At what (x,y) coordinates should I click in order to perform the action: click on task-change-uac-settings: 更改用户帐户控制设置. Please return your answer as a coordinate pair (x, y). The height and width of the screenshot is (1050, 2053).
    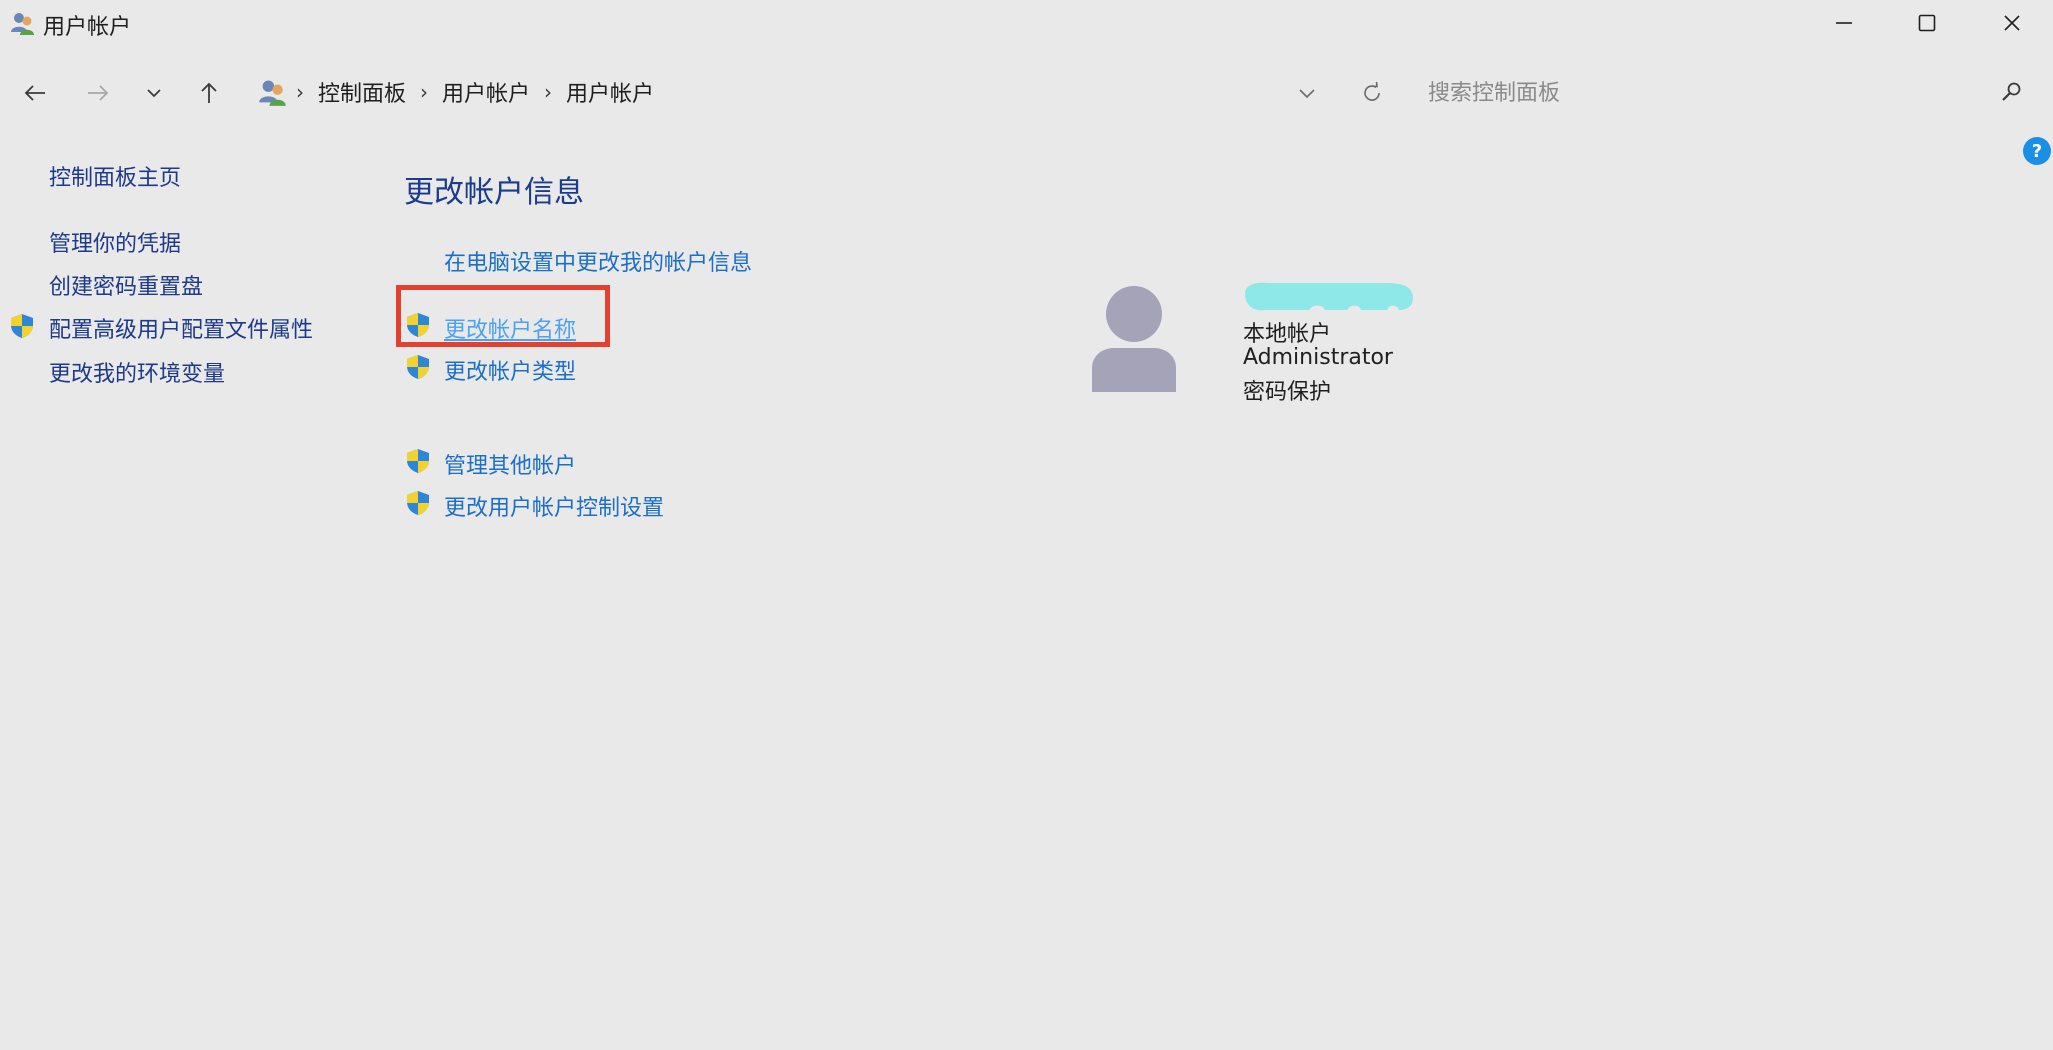
    Looking at the image, I should click on (554, 506).